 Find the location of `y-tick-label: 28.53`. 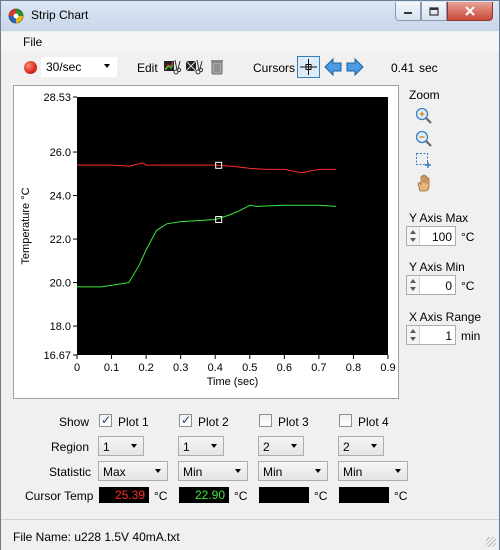

y-tick-label: 28.53 is located at coordinates (57, 98).